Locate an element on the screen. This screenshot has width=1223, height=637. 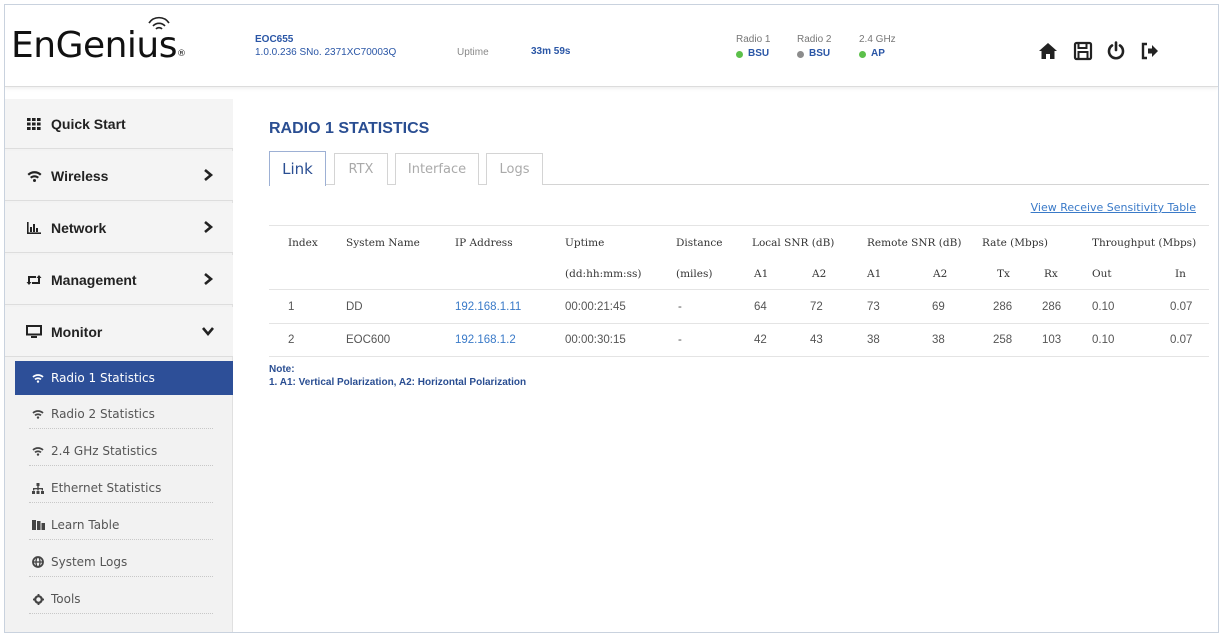
column-header: Rate (Mbps) is located at coordinates (1015, 242).